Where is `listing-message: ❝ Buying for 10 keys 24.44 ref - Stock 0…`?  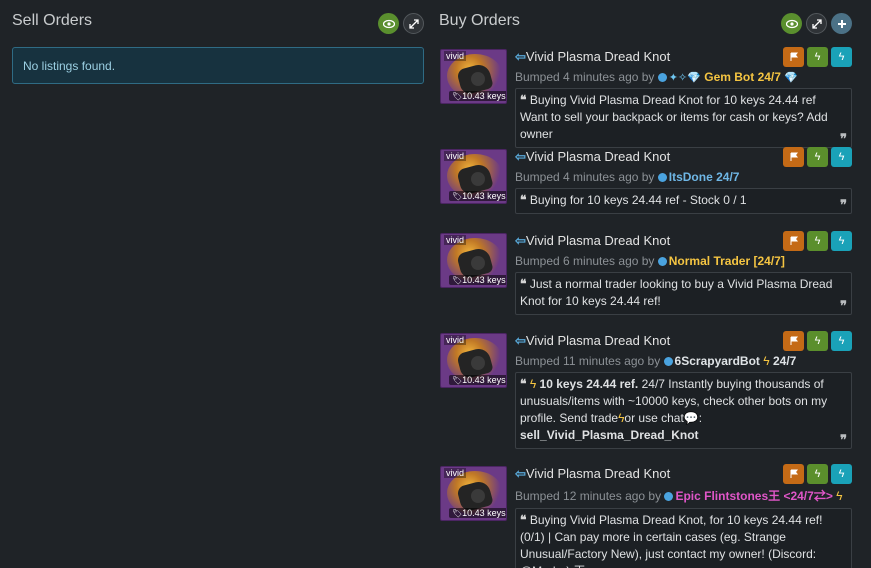 listing-message: ❝ Buying for 10 keys 24.44 ref - Stock 0… is located at coordinates (683, 201).